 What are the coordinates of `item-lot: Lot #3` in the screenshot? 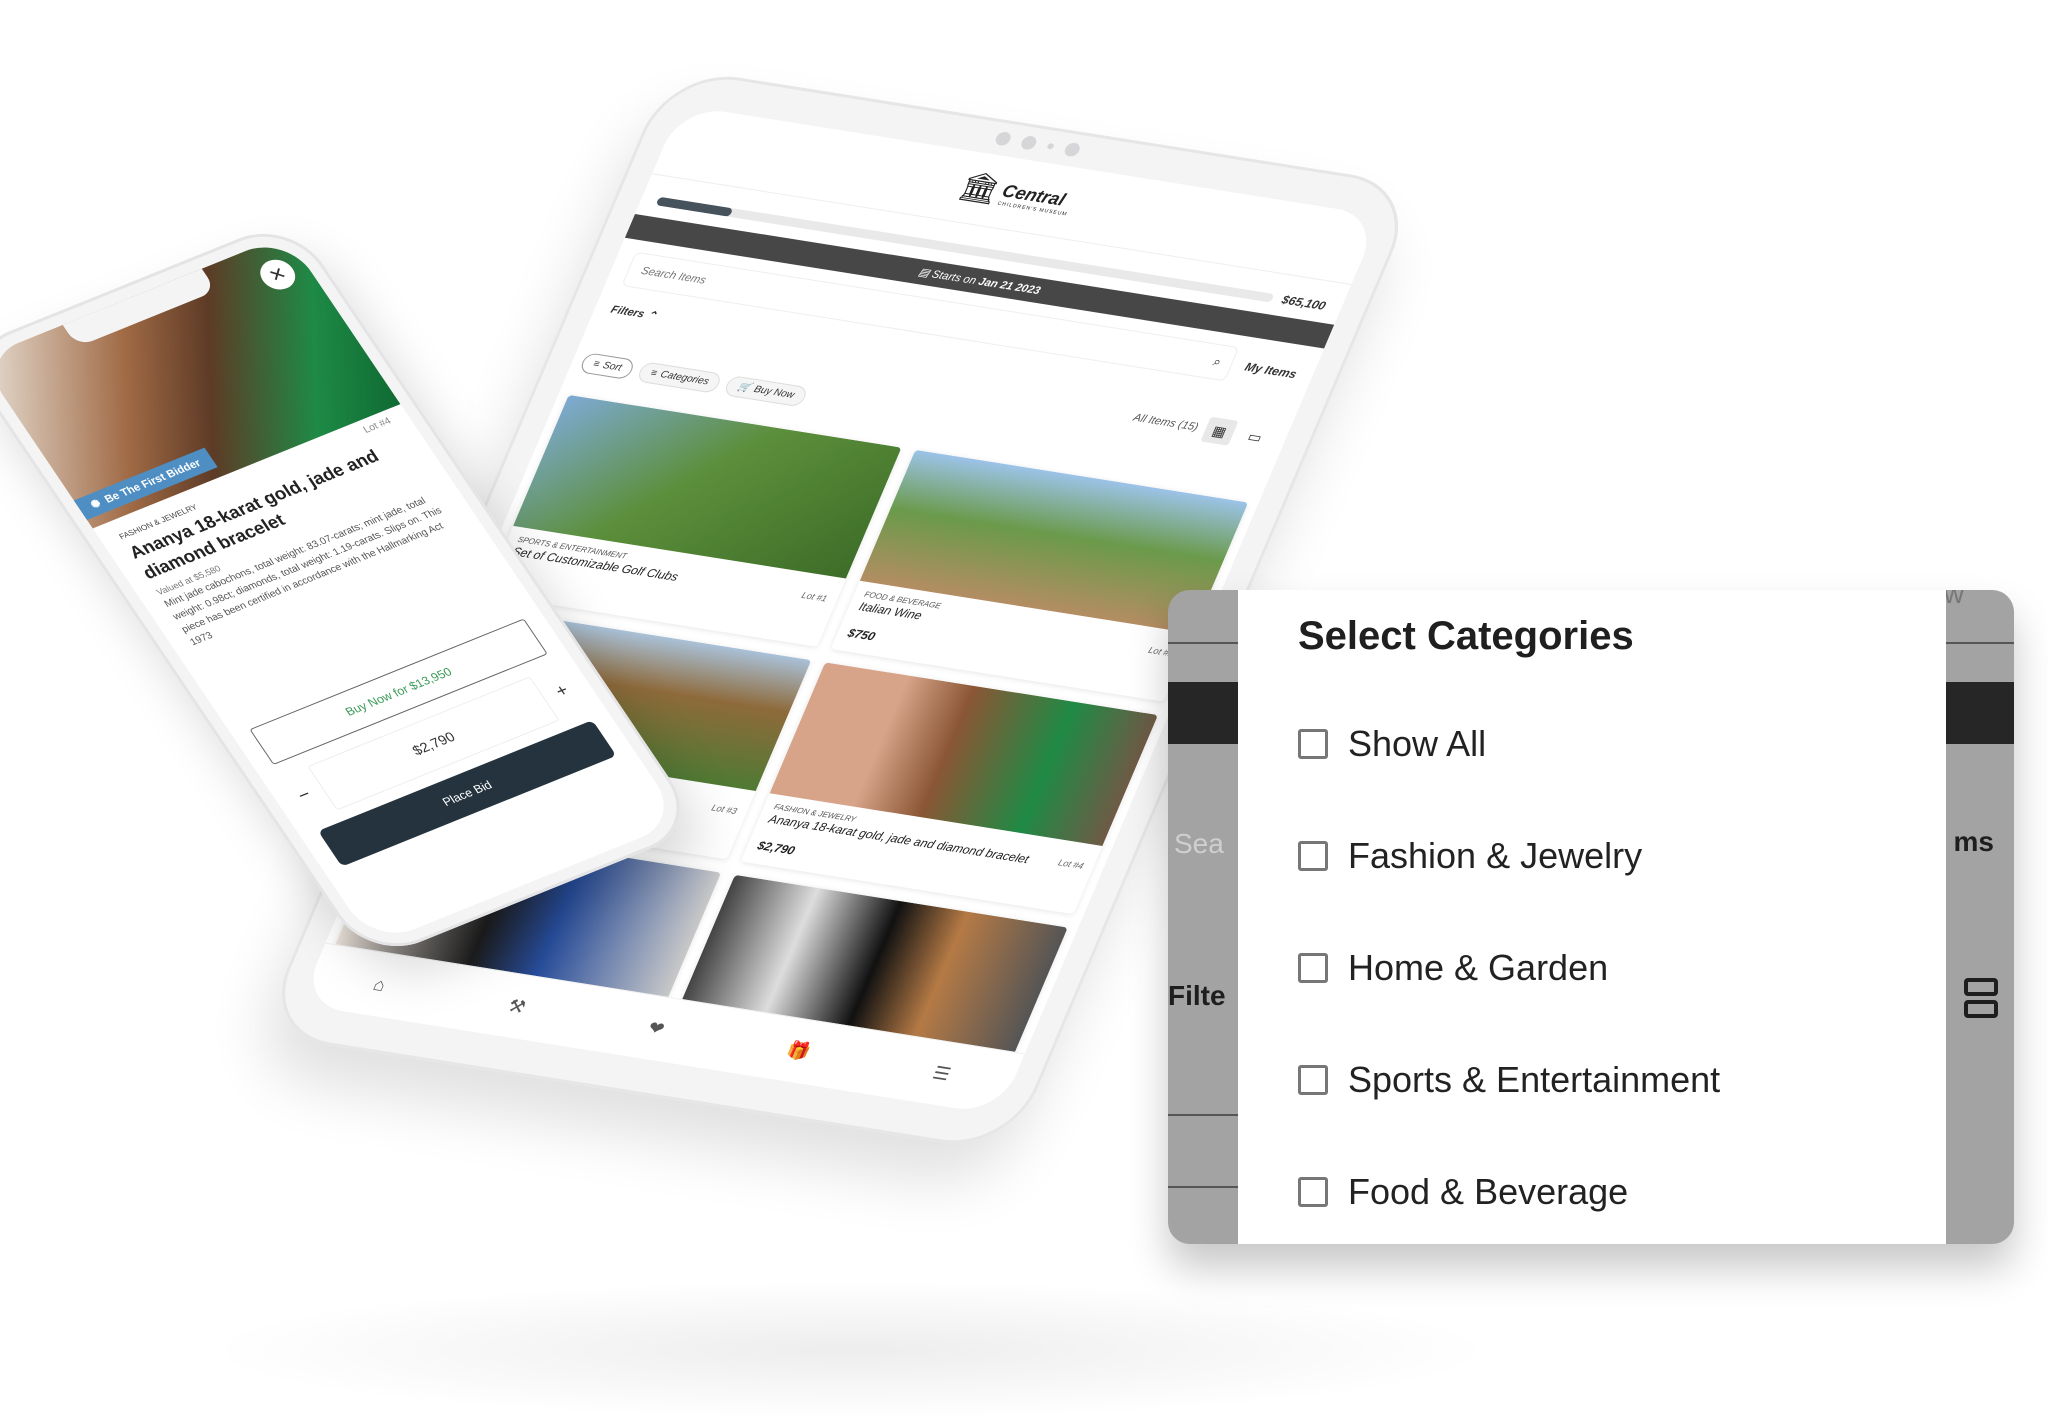 It's located at (724, 809).